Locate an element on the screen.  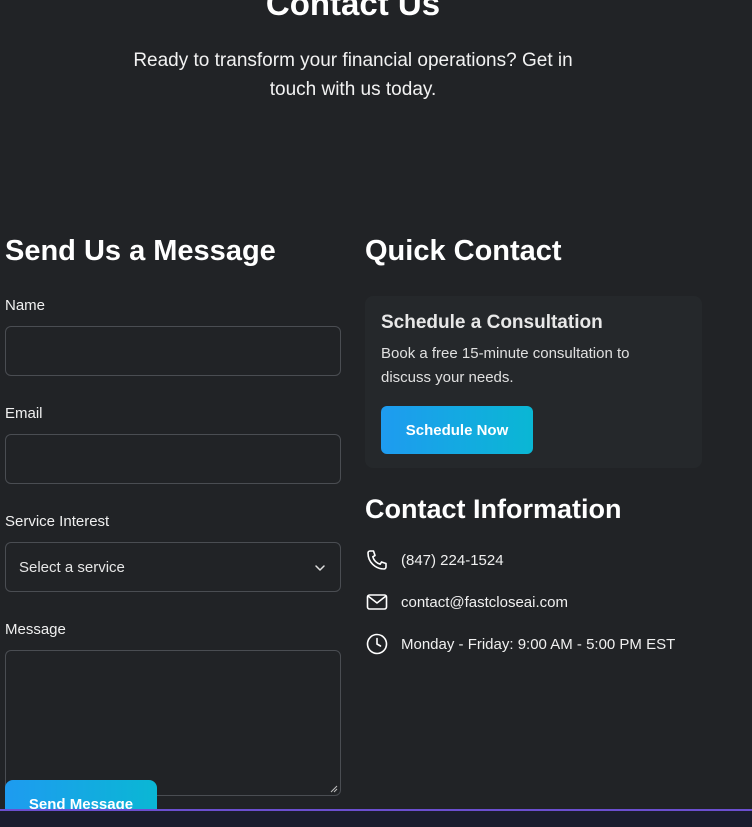
name-input is located at coordinates (173, 351).